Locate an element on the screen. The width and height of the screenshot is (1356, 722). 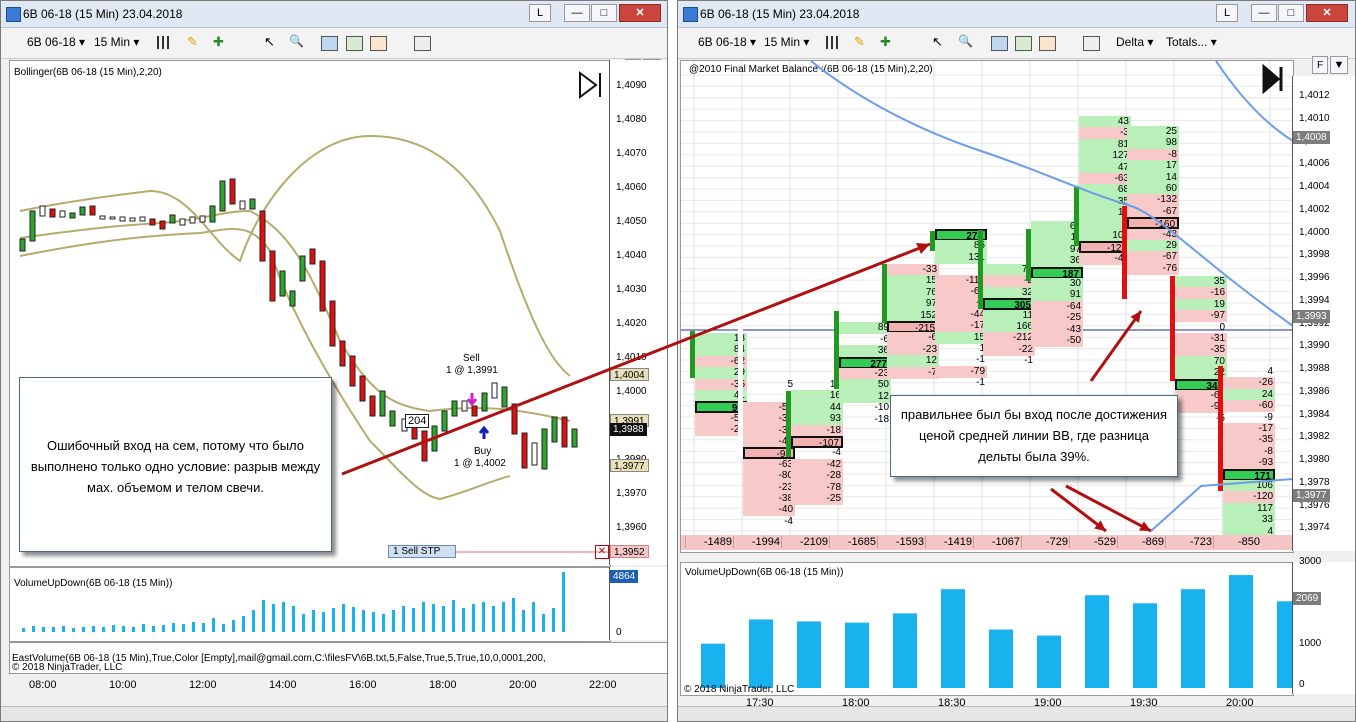
buy-price: 1 @ 1,4002 is located at coordinates (480, 463).